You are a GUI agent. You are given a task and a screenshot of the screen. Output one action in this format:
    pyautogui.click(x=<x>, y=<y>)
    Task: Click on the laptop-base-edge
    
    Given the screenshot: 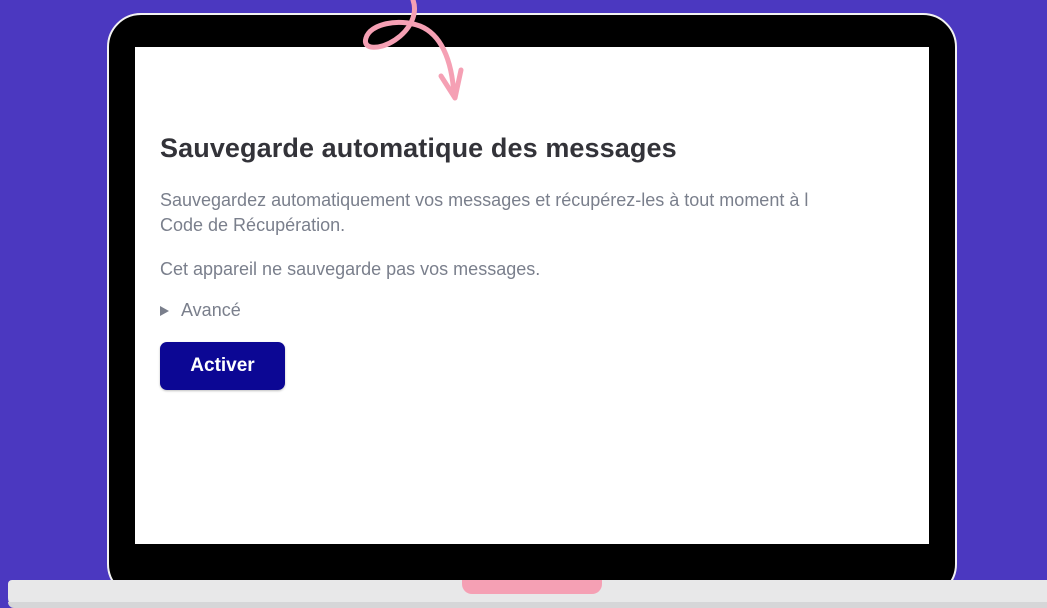 What is the action you would take?
    pyautogui.click(x=527, y=605)
    